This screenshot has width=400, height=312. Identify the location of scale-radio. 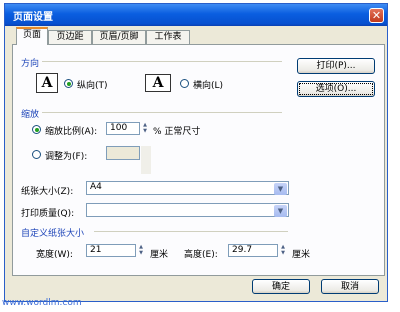
(36, 129).